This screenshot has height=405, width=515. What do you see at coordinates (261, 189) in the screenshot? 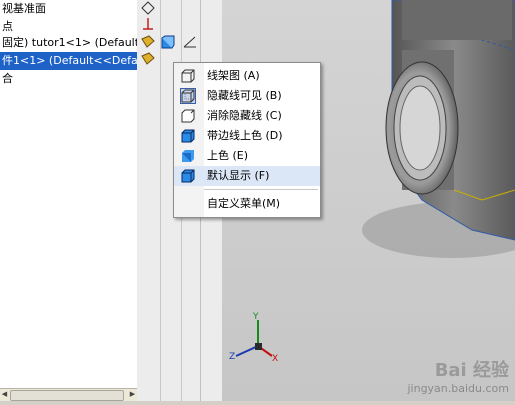
I see `menu-separator` at bounding box center [261, 189].